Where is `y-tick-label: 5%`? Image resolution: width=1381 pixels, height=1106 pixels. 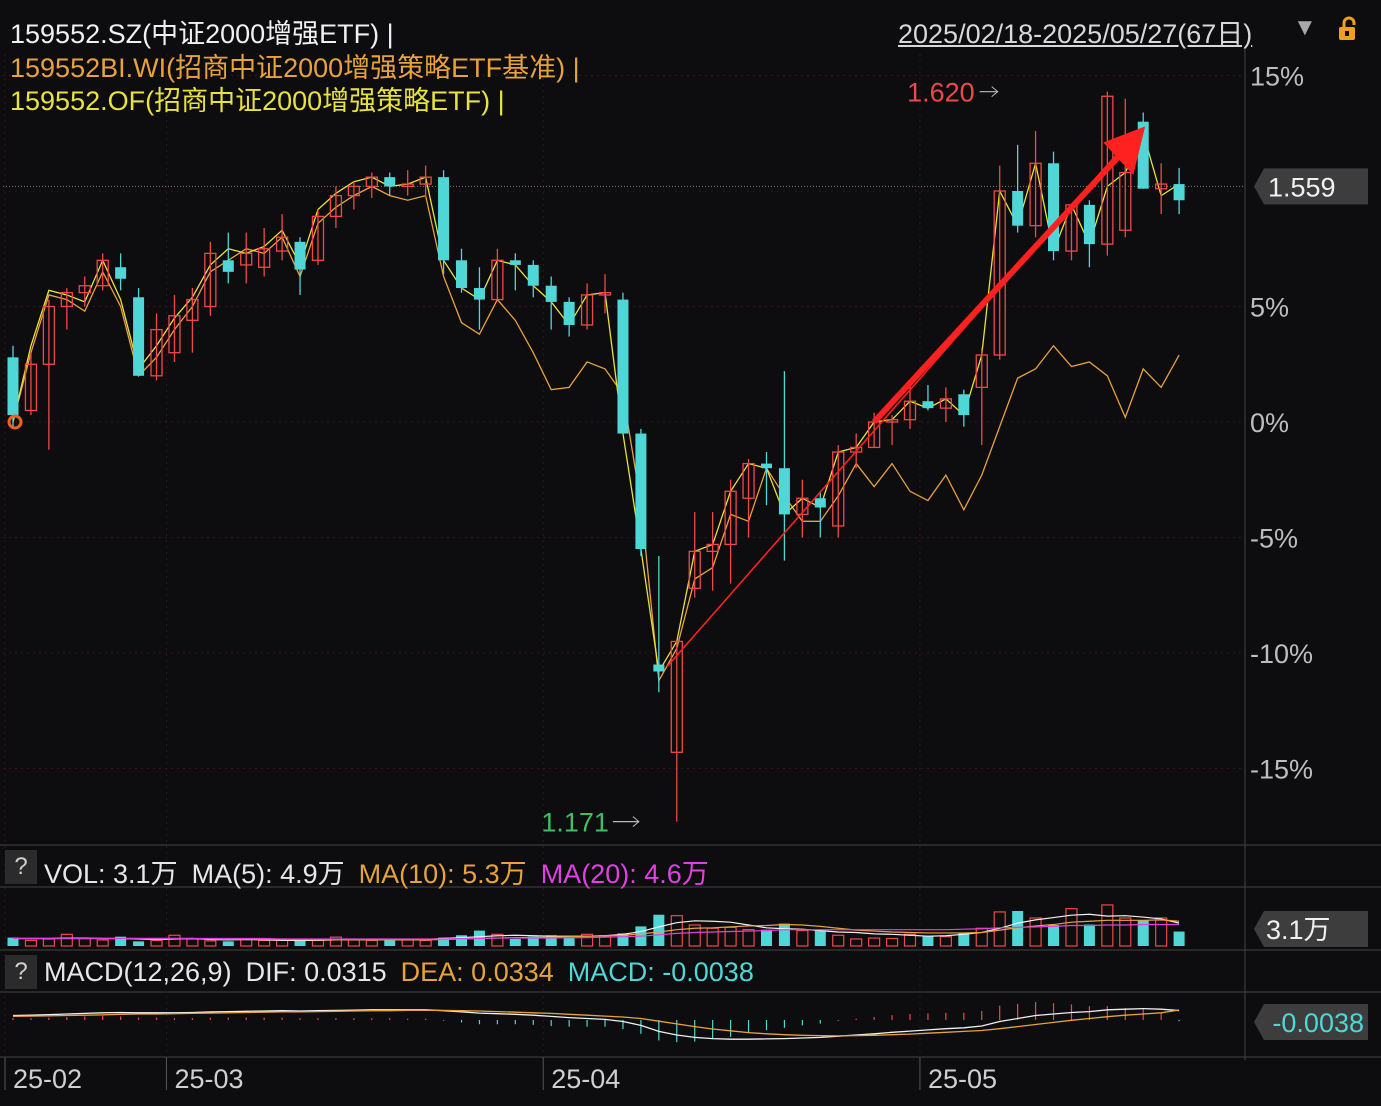
y-tick-label: 5% is located at coordinates (1269, 308).